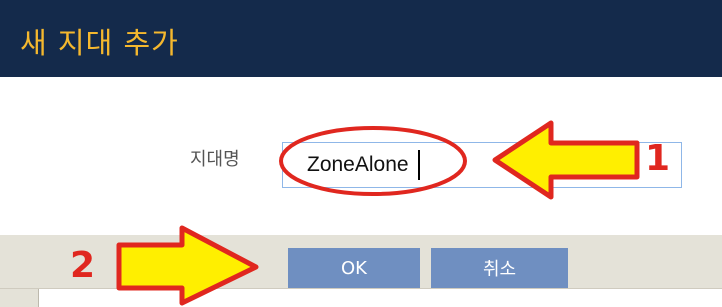  I want to click on zone-name-label: 지대명, so click(215, 159).